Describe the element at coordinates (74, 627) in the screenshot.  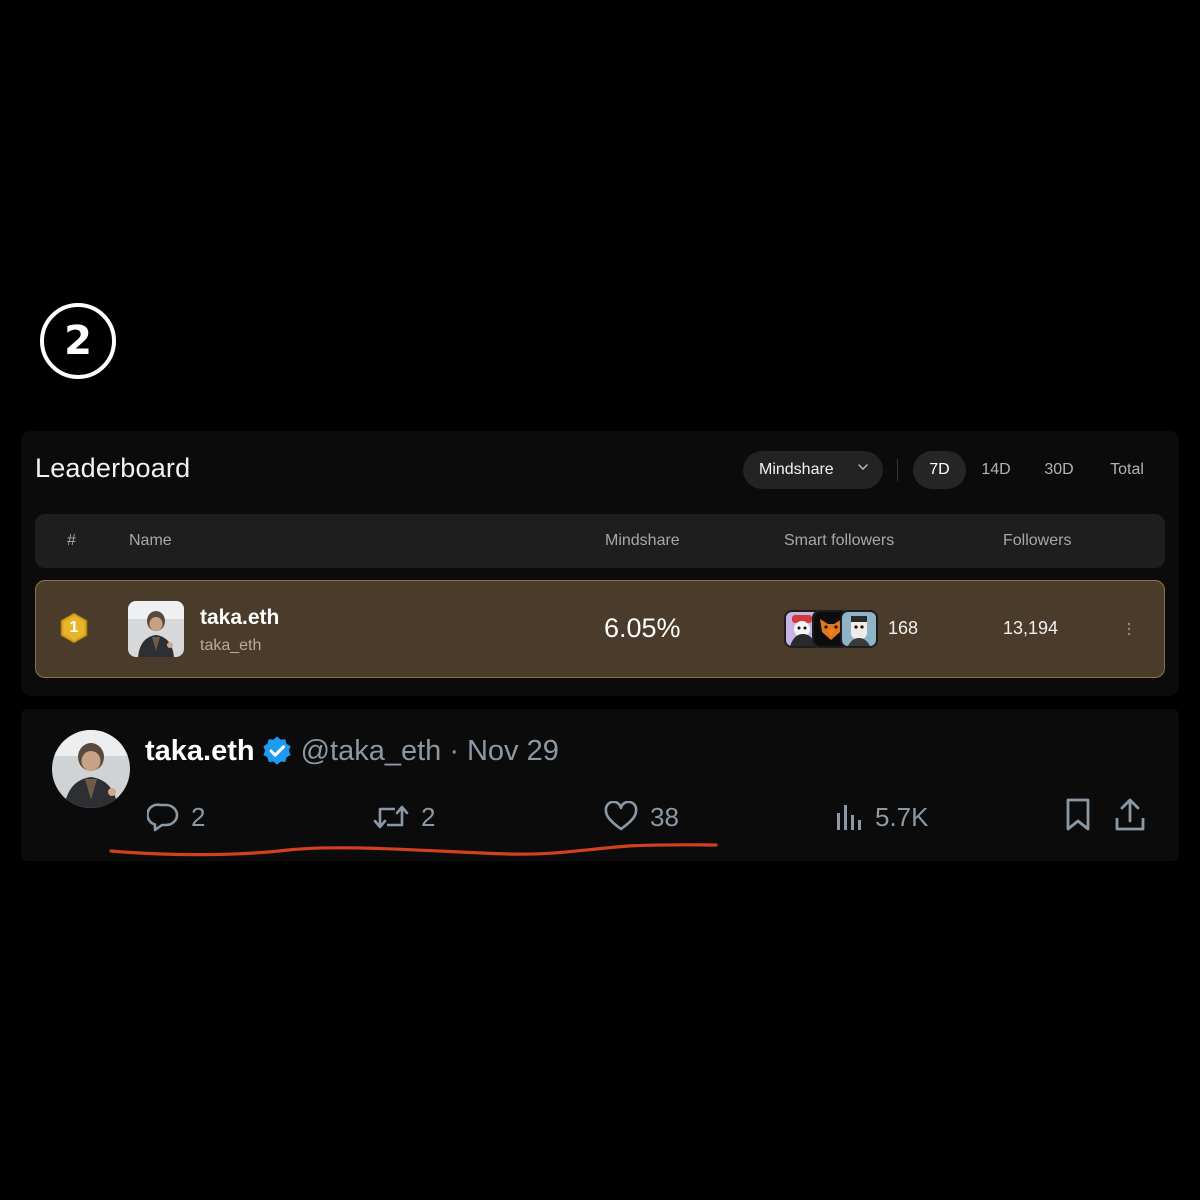
I see `rank-number: 1` at that location.